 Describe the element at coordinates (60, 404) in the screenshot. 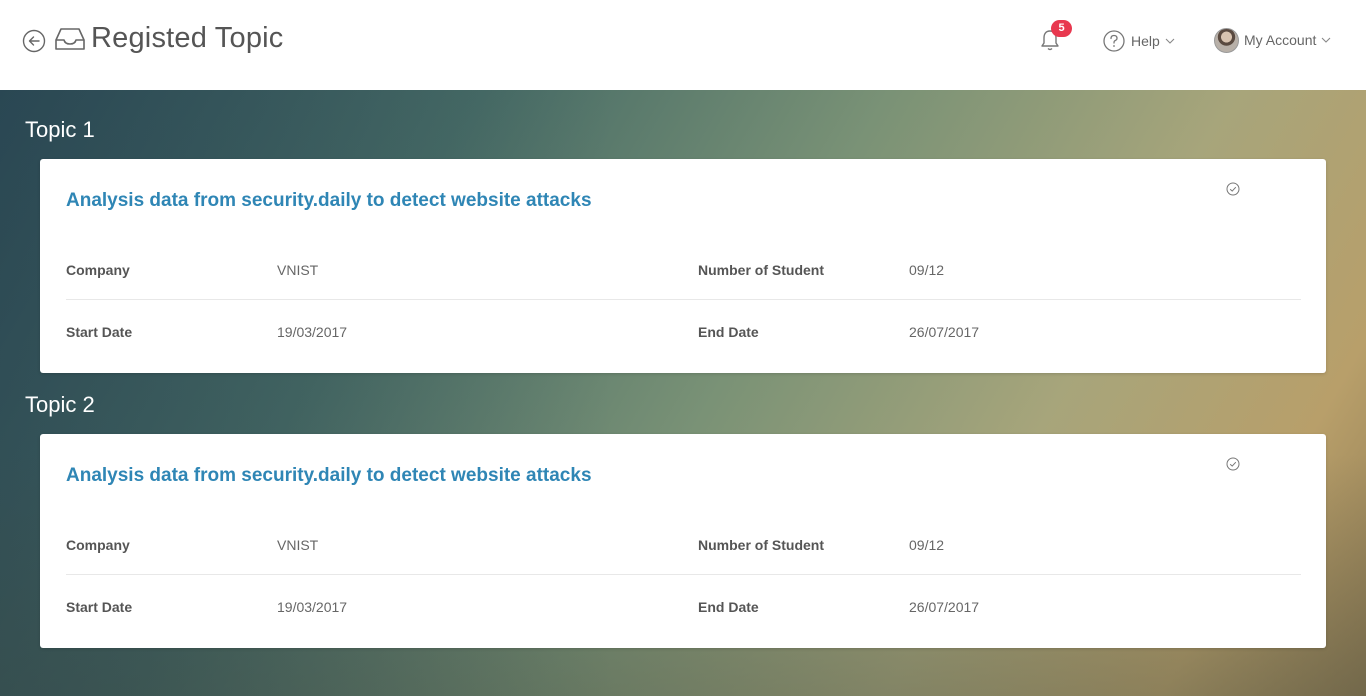

I see `topic-heading: Topic 2` at that location.